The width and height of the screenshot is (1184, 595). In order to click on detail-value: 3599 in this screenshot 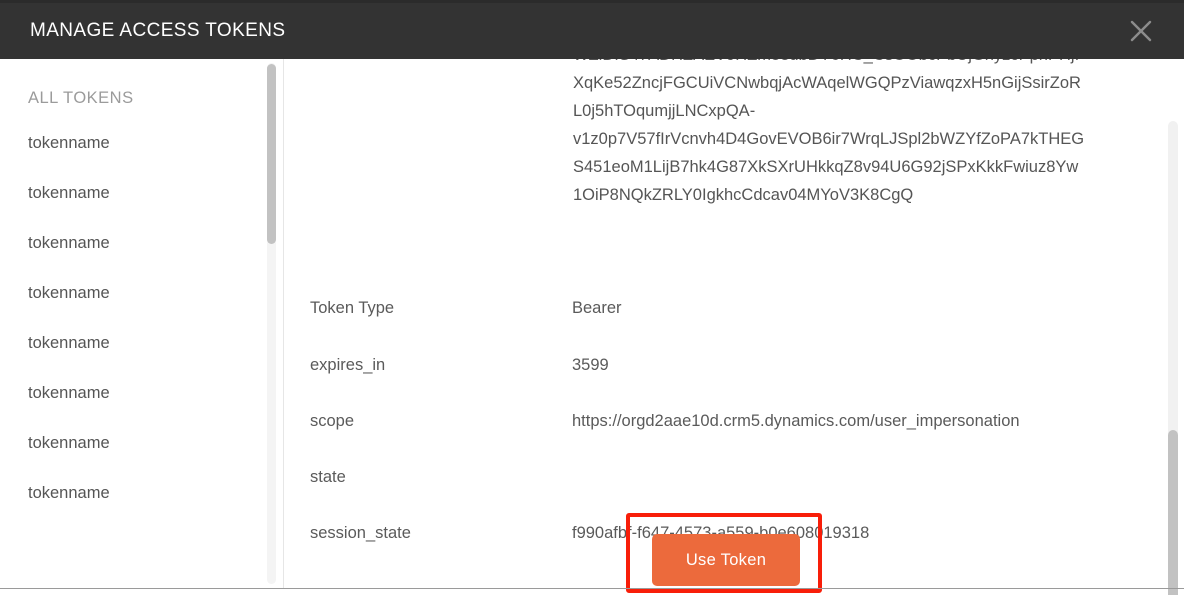, I will do `click(590, 365)`.